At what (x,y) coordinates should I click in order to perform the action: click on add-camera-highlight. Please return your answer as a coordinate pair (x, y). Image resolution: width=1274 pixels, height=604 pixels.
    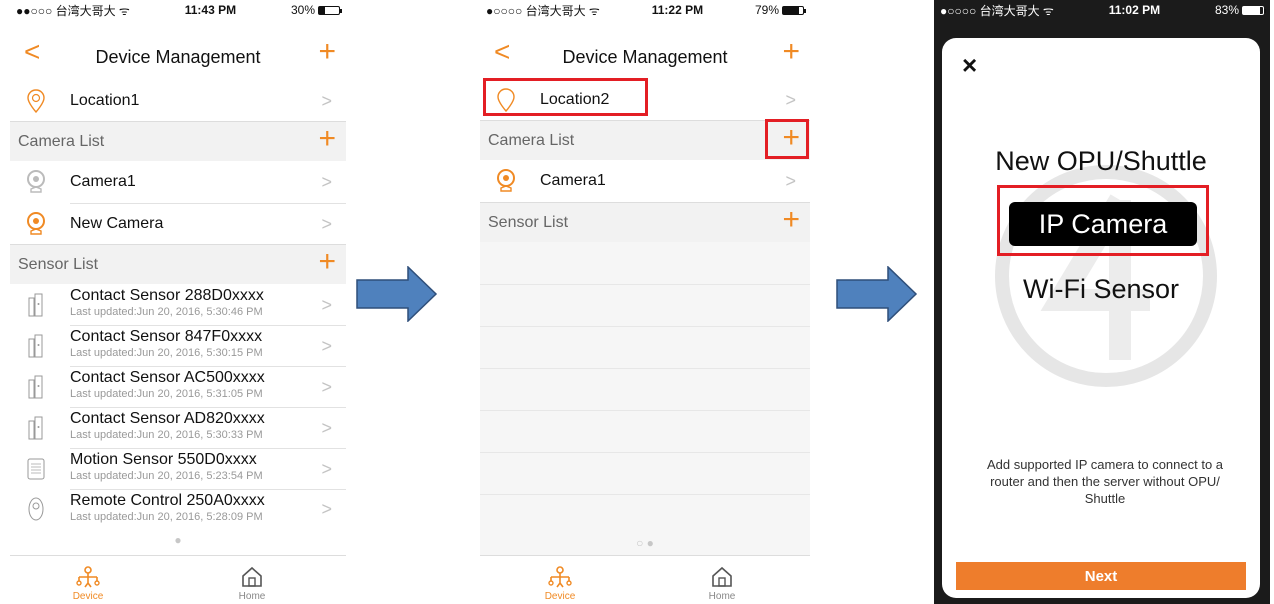
    Looking at the image, I should click on (787, 139).